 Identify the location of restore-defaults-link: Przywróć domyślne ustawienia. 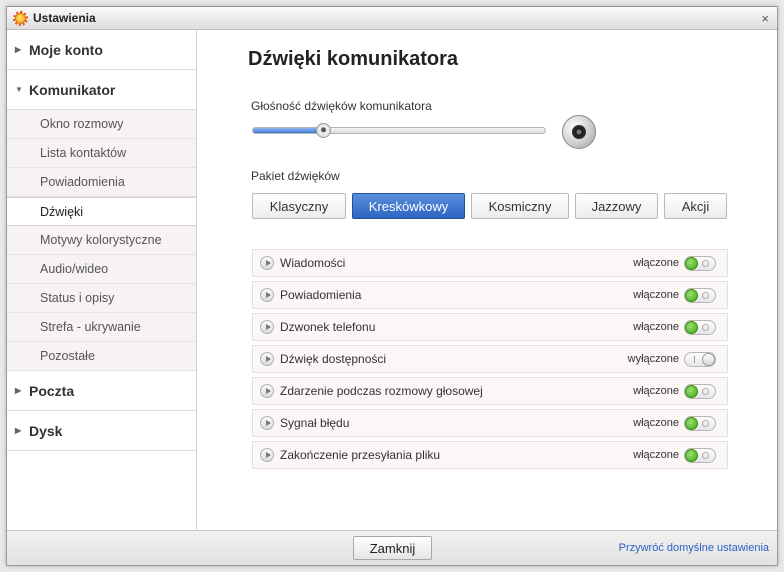
(694, 548).